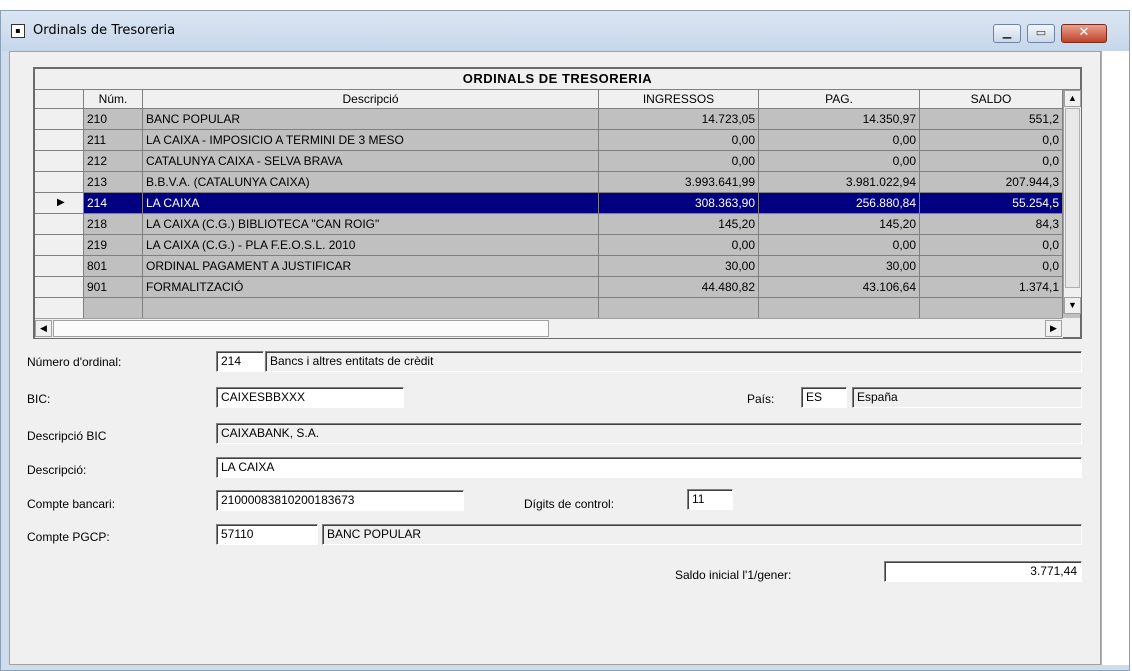 The width and height of the screenshot is (1132, 671). Describe the element at coordinates (113, 99) in the screenshot. I see `col-header-num: Núm.` at that location.